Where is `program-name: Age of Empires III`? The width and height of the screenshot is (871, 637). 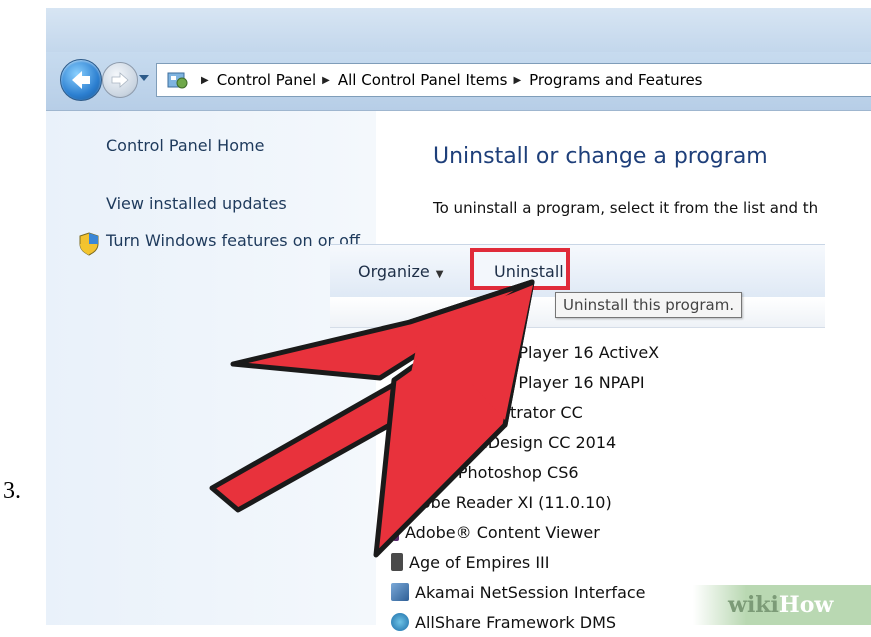 program-name: Age of Empires III is located at coordinates (479, 562).